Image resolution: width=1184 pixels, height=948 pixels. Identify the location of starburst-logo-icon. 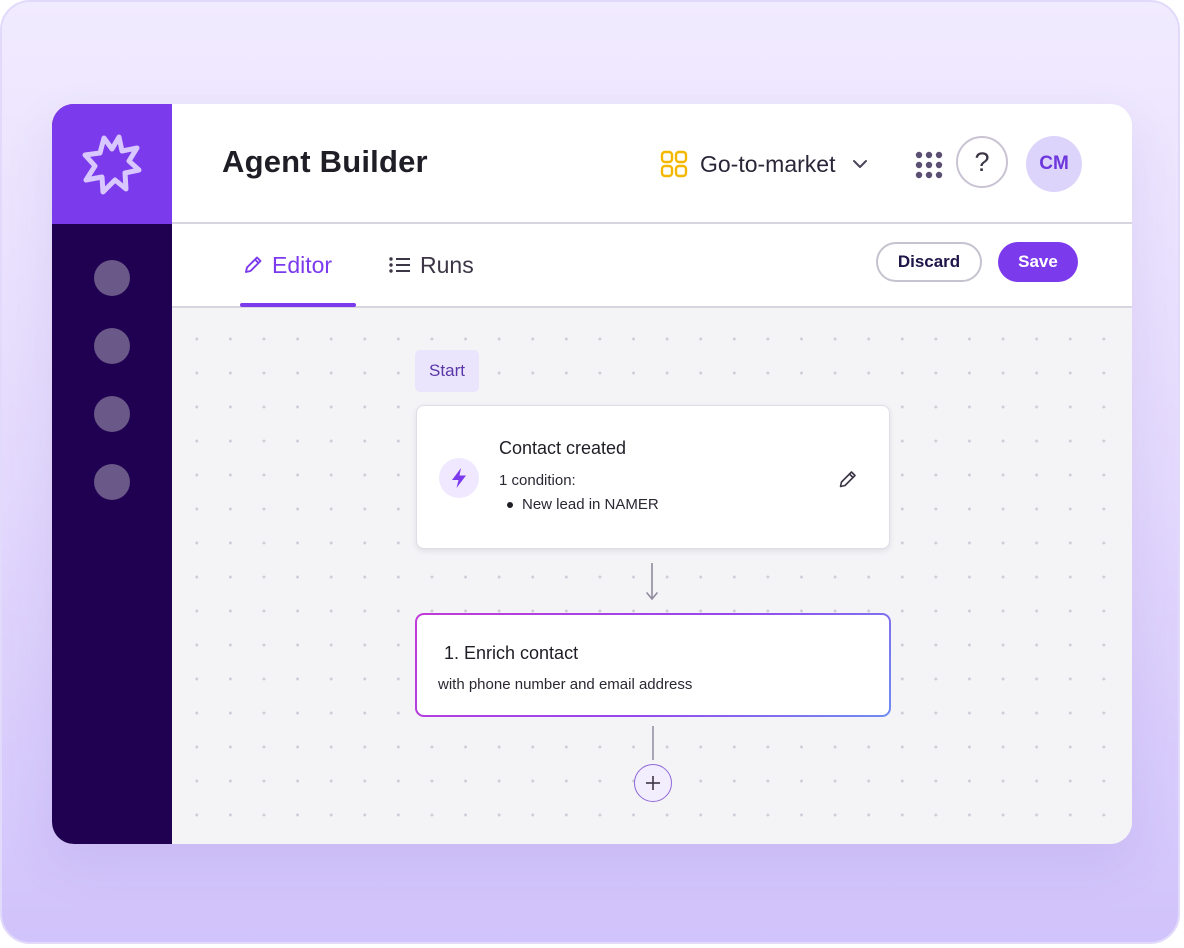
(112, 164).